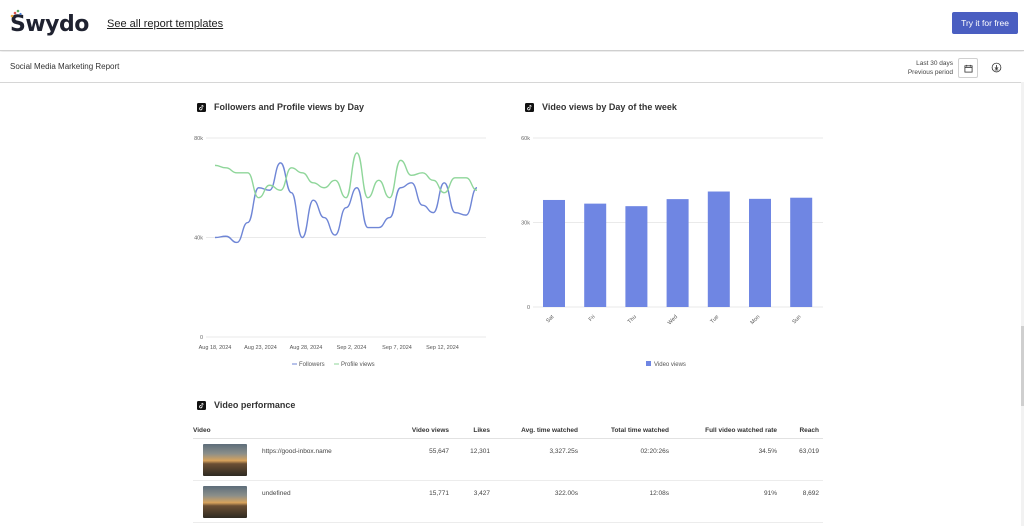  Describe the element at coordinates (640, 430) in the screenshot. I see `column-header-total-time: Total time watched` at that location.